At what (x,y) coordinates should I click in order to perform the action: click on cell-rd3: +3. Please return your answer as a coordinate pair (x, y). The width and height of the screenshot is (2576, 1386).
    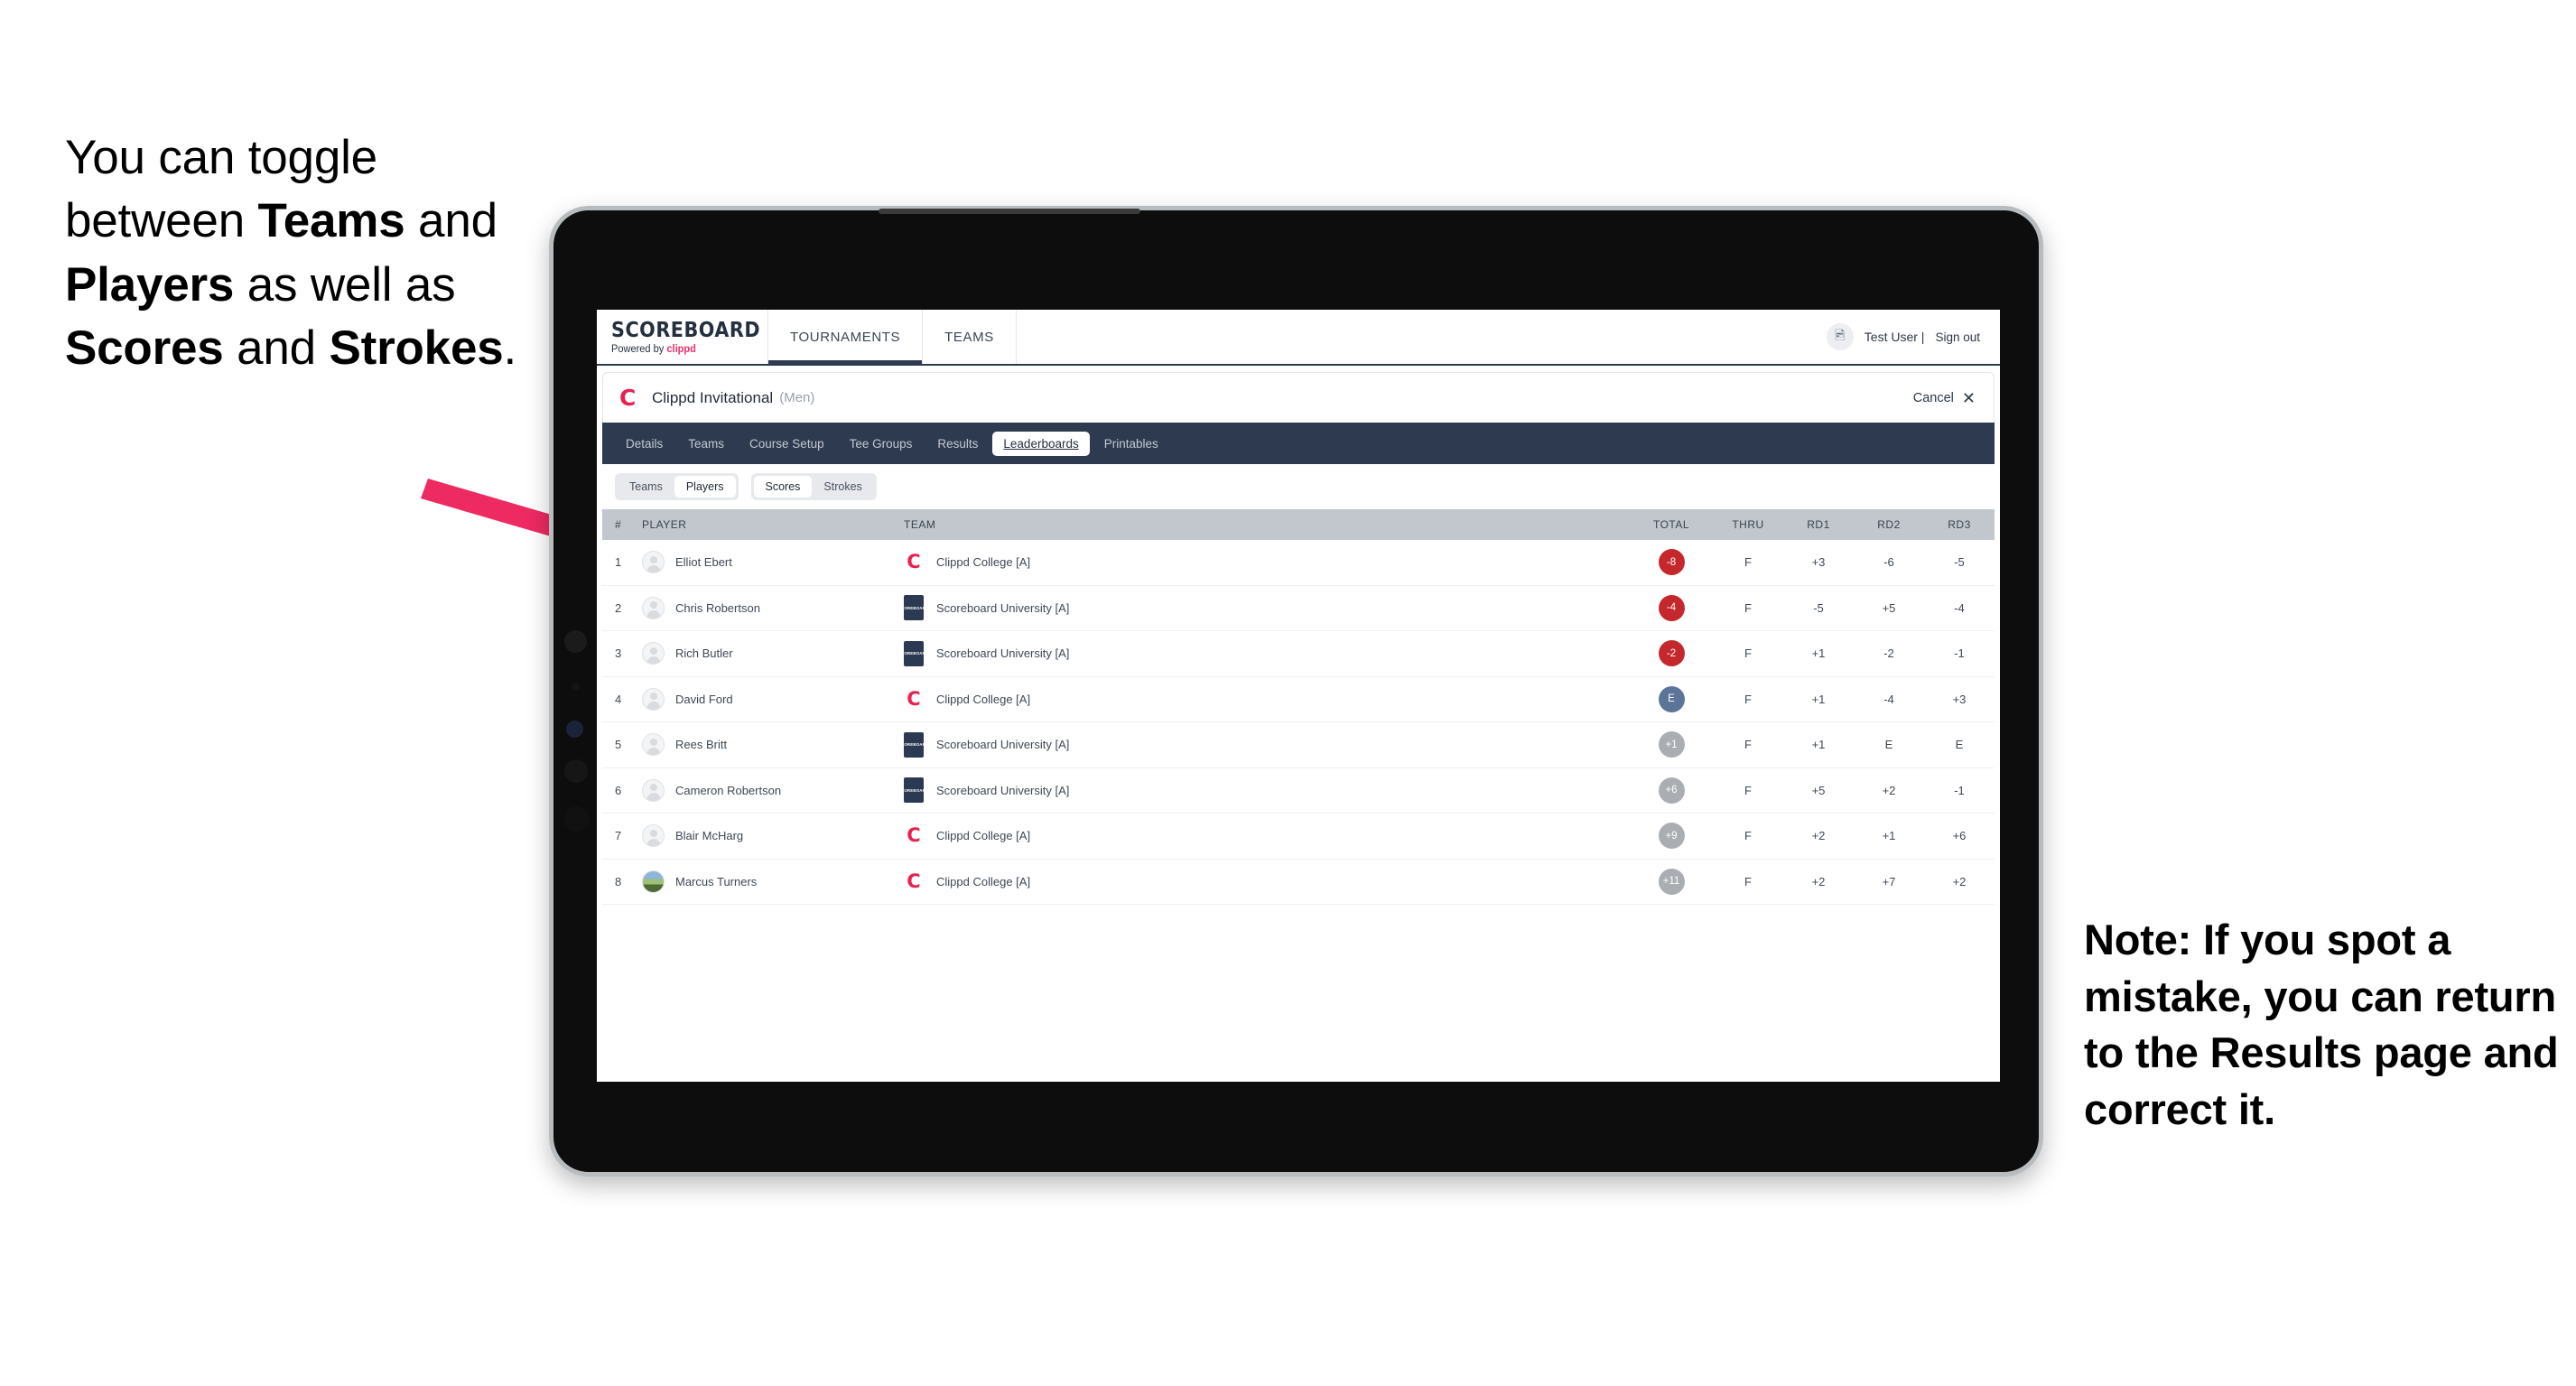
    Looking at the image, I should click on (1959, 699).